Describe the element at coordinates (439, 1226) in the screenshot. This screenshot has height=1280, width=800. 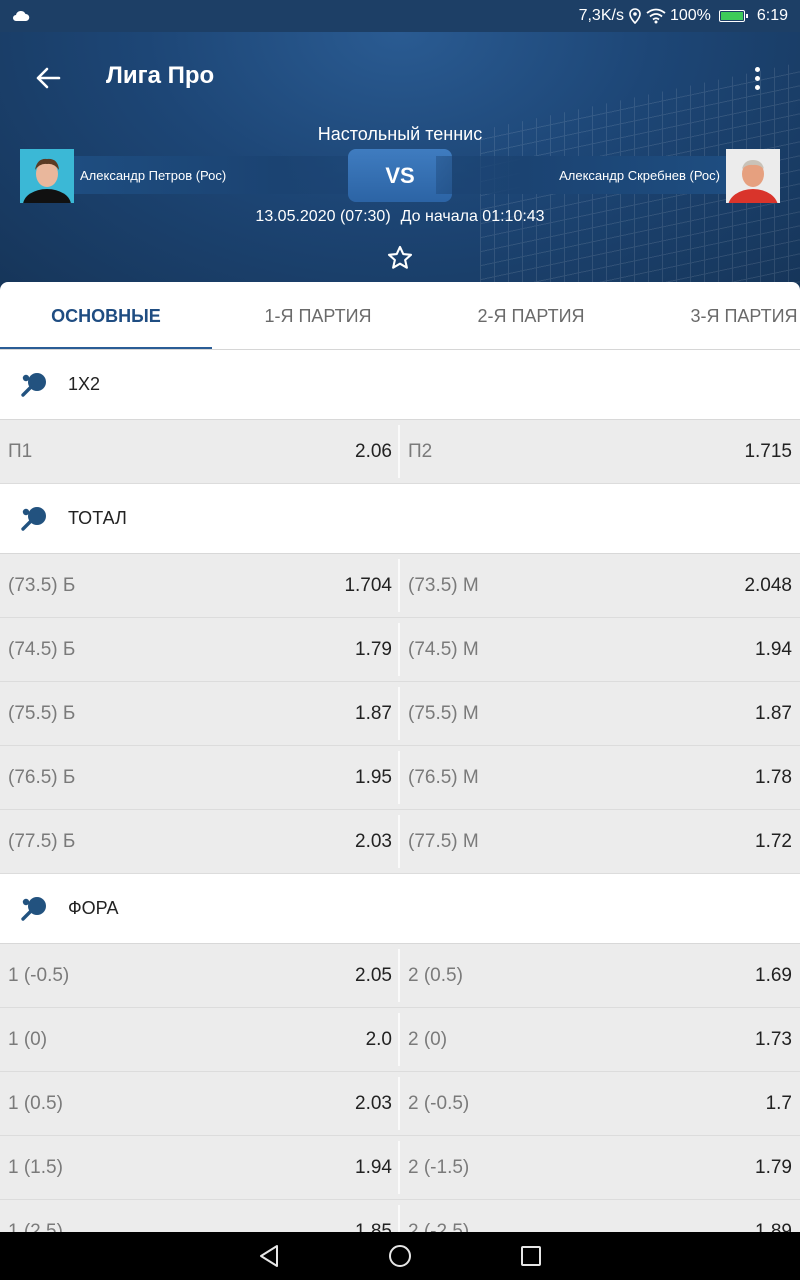
I see `bet-label: 2 (-2.5)` at that location.